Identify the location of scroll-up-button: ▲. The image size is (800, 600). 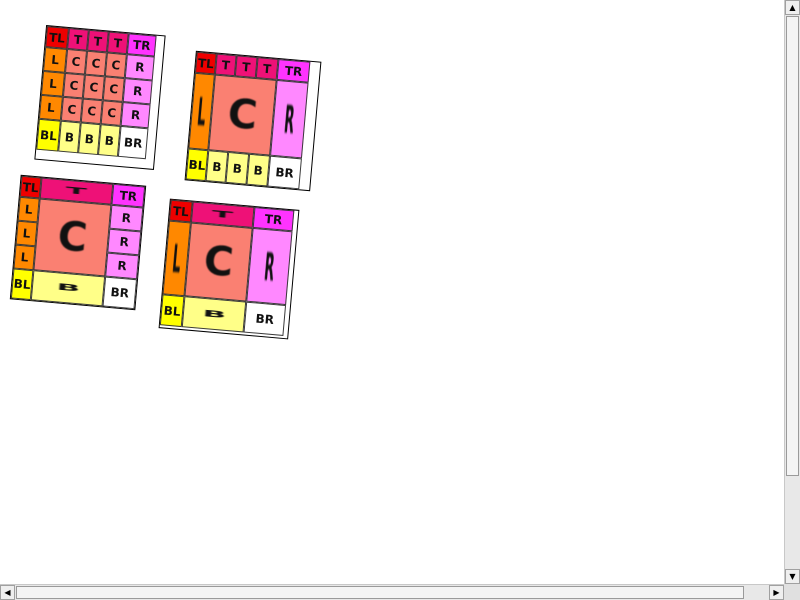
(792, 7).